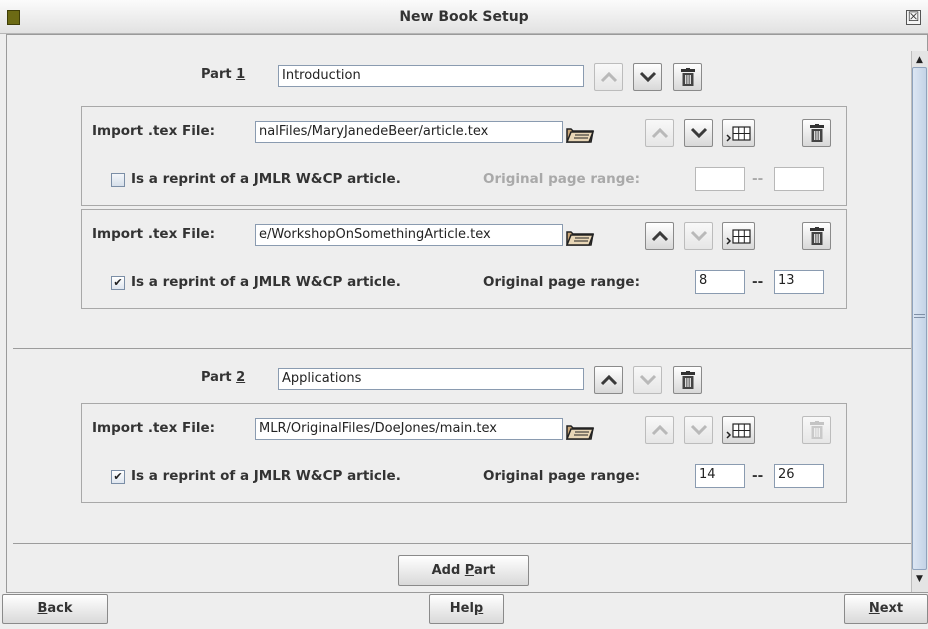 The height and width of the screenshot is (629, 928). I want to click on tex-file-path-input: MLR/OriginalFiles/DoeJones/main.tex, so click(409, 429).